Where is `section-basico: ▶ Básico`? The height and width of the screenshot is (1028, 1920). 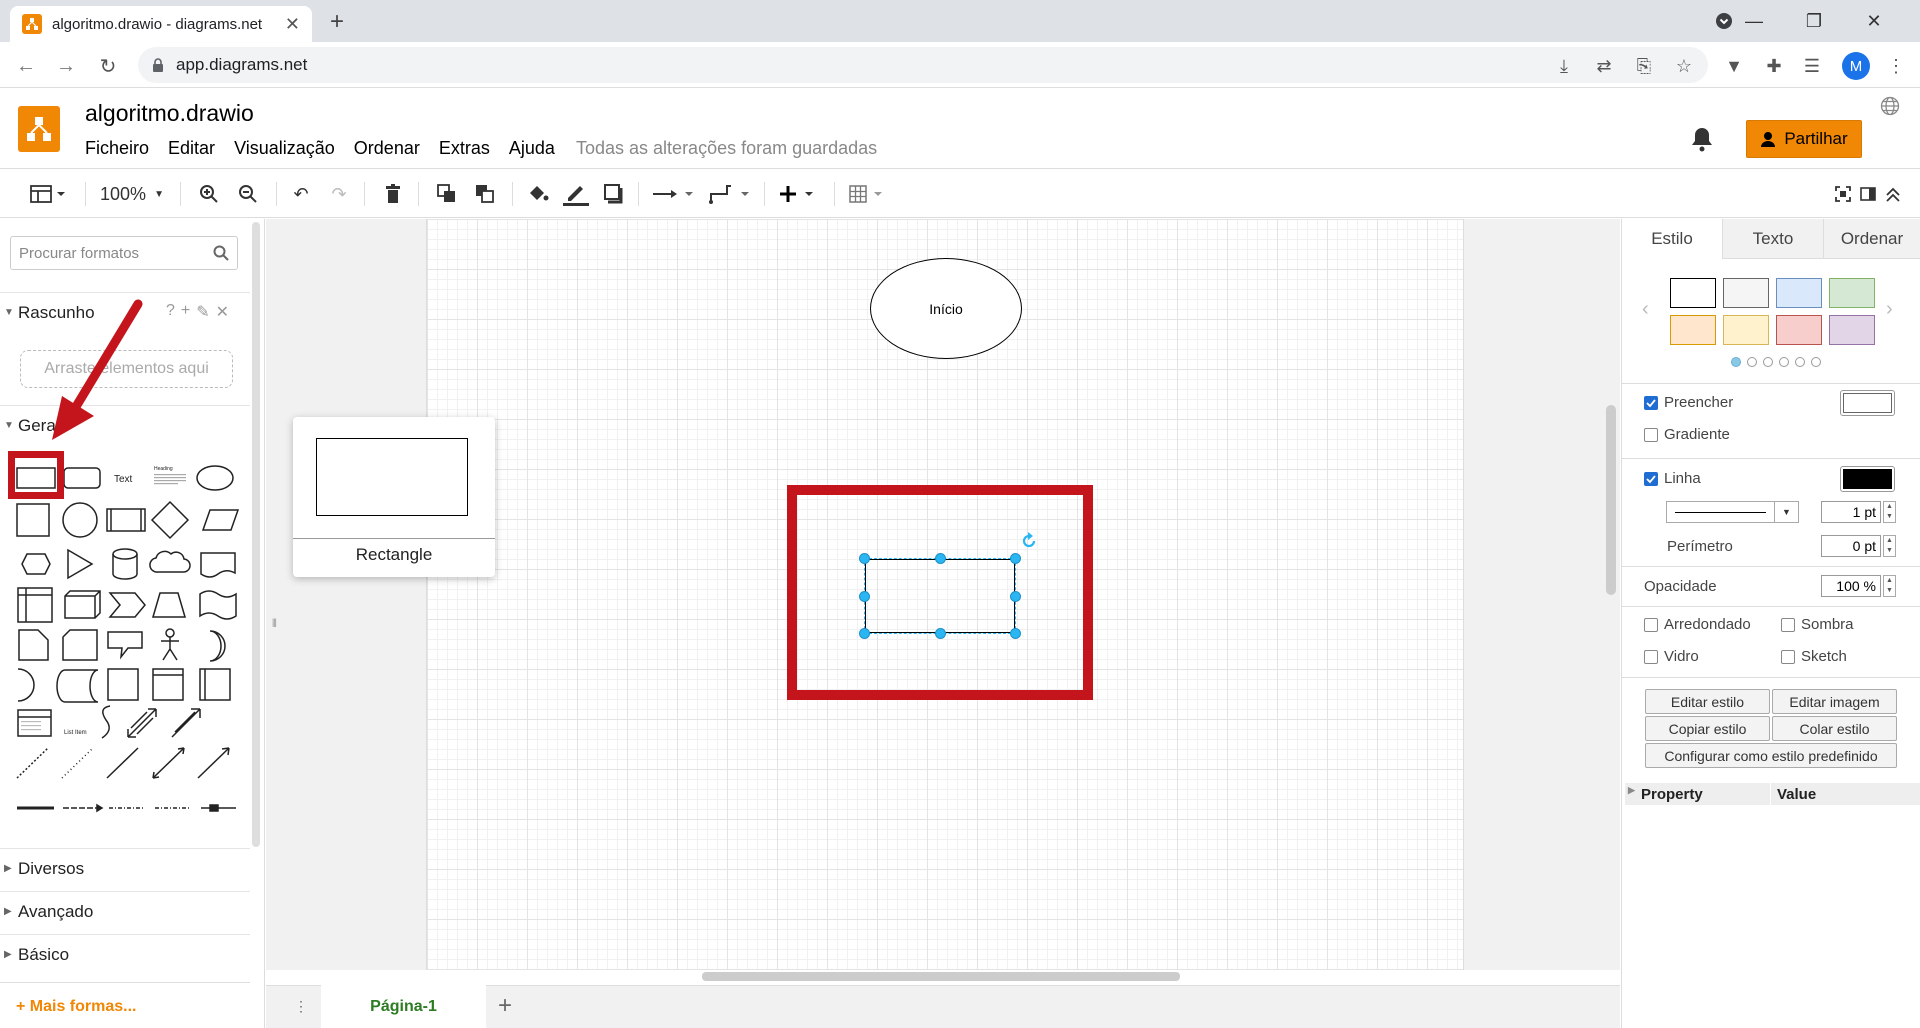 section-basico: ▶ Básico is located at coordinates (125, 954).